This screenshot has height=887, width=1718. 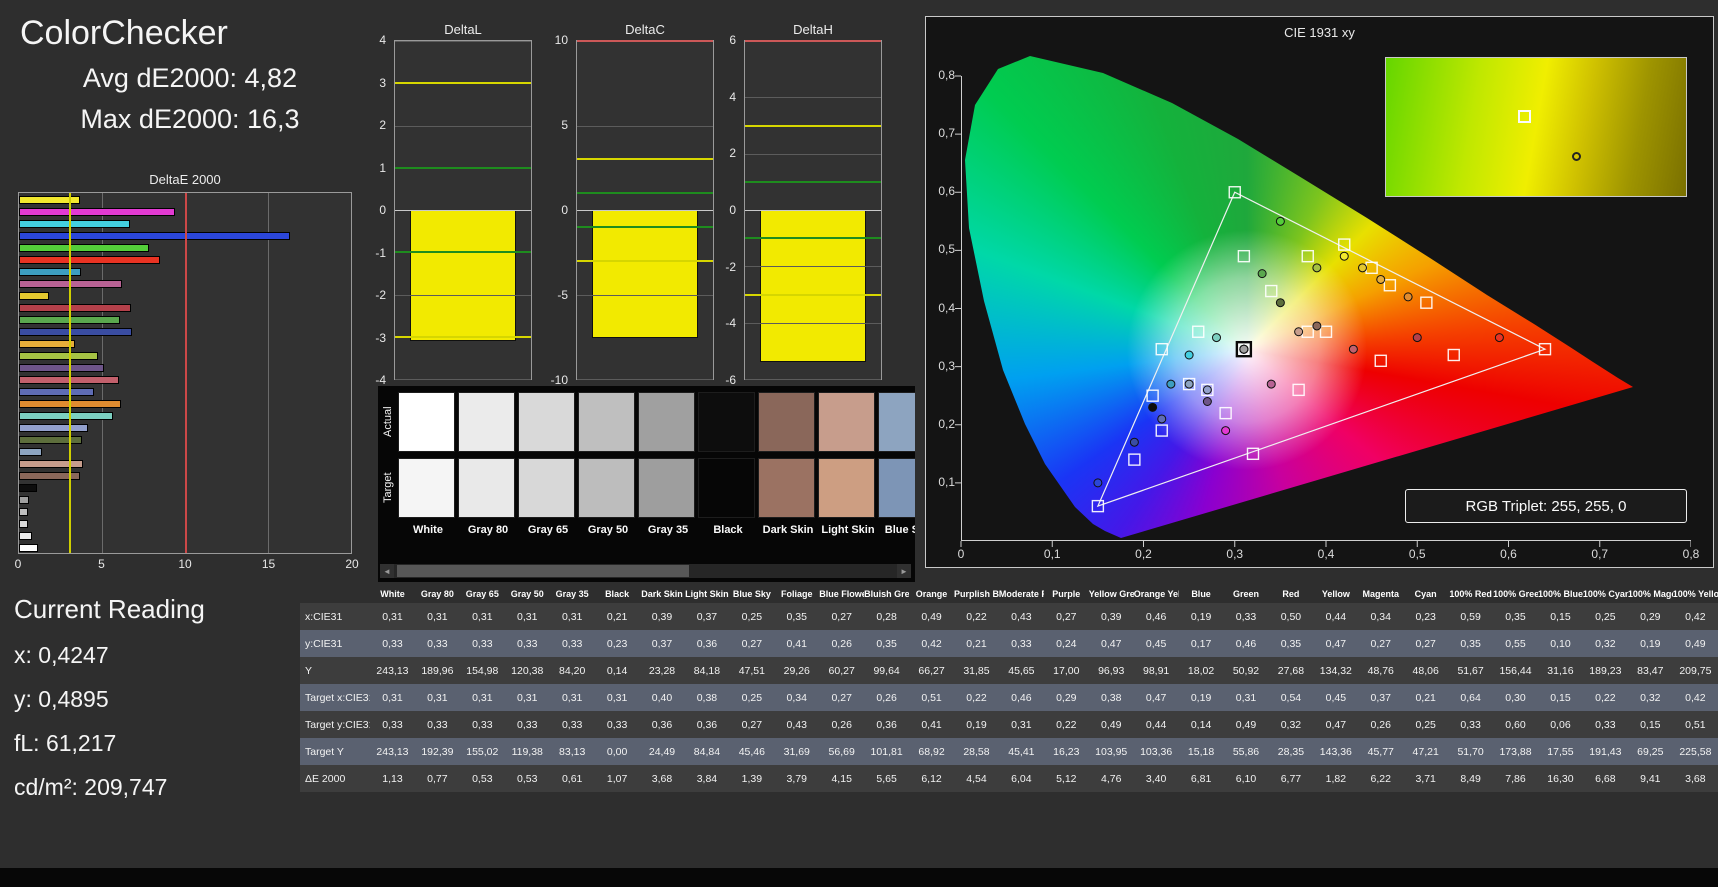 What do you see at coordinates (662, 751) in the screenshot?
I see `table-cell: 24,49` at bounding box center [662, 751].